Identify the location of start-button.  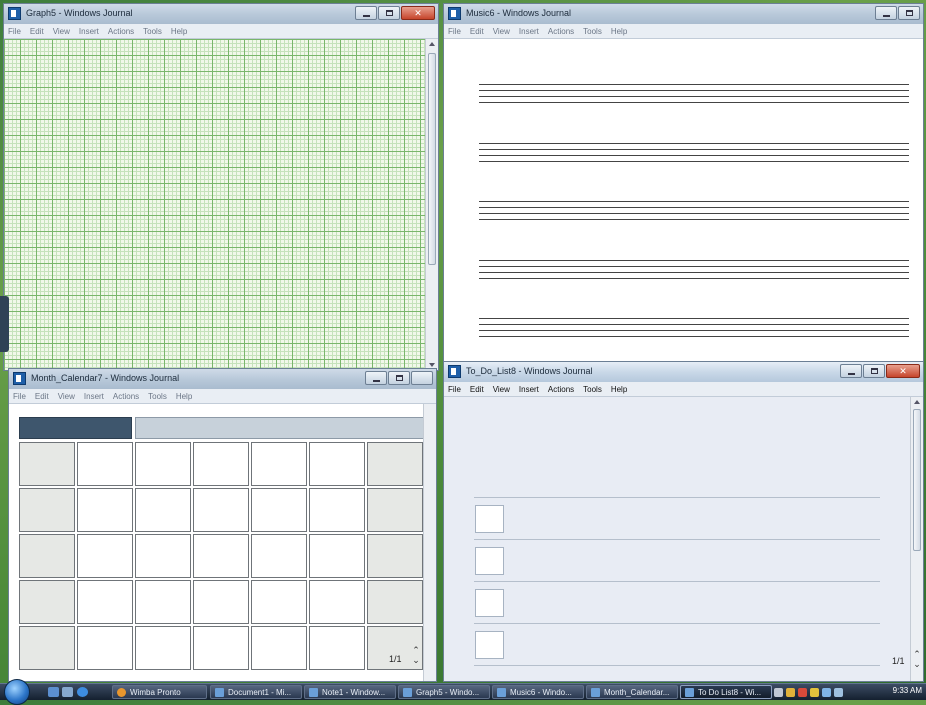
(17, 692).